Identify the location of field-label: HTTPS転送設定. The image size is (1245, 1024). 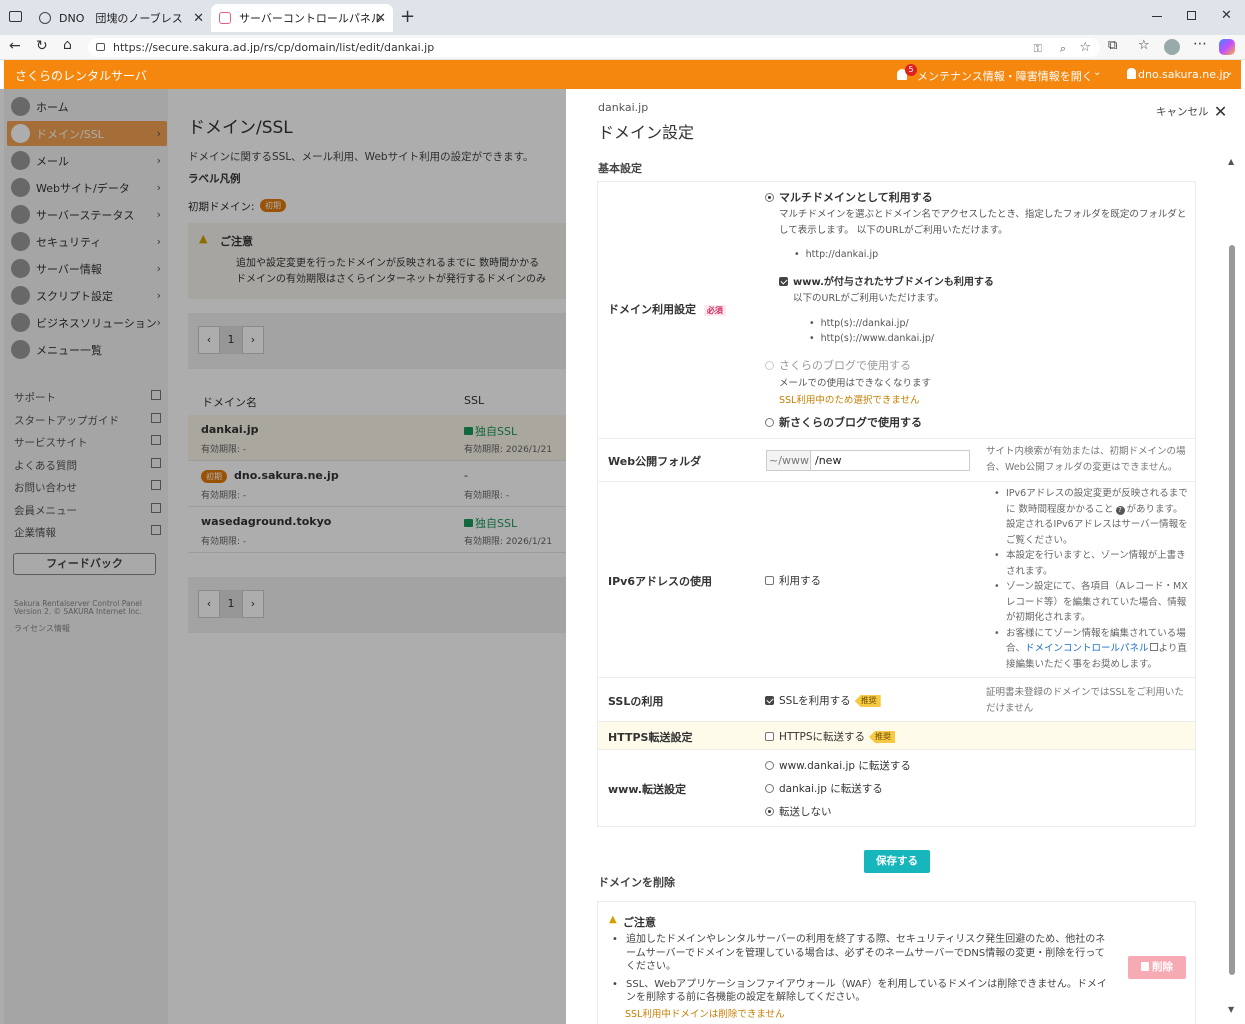
(650, 737).